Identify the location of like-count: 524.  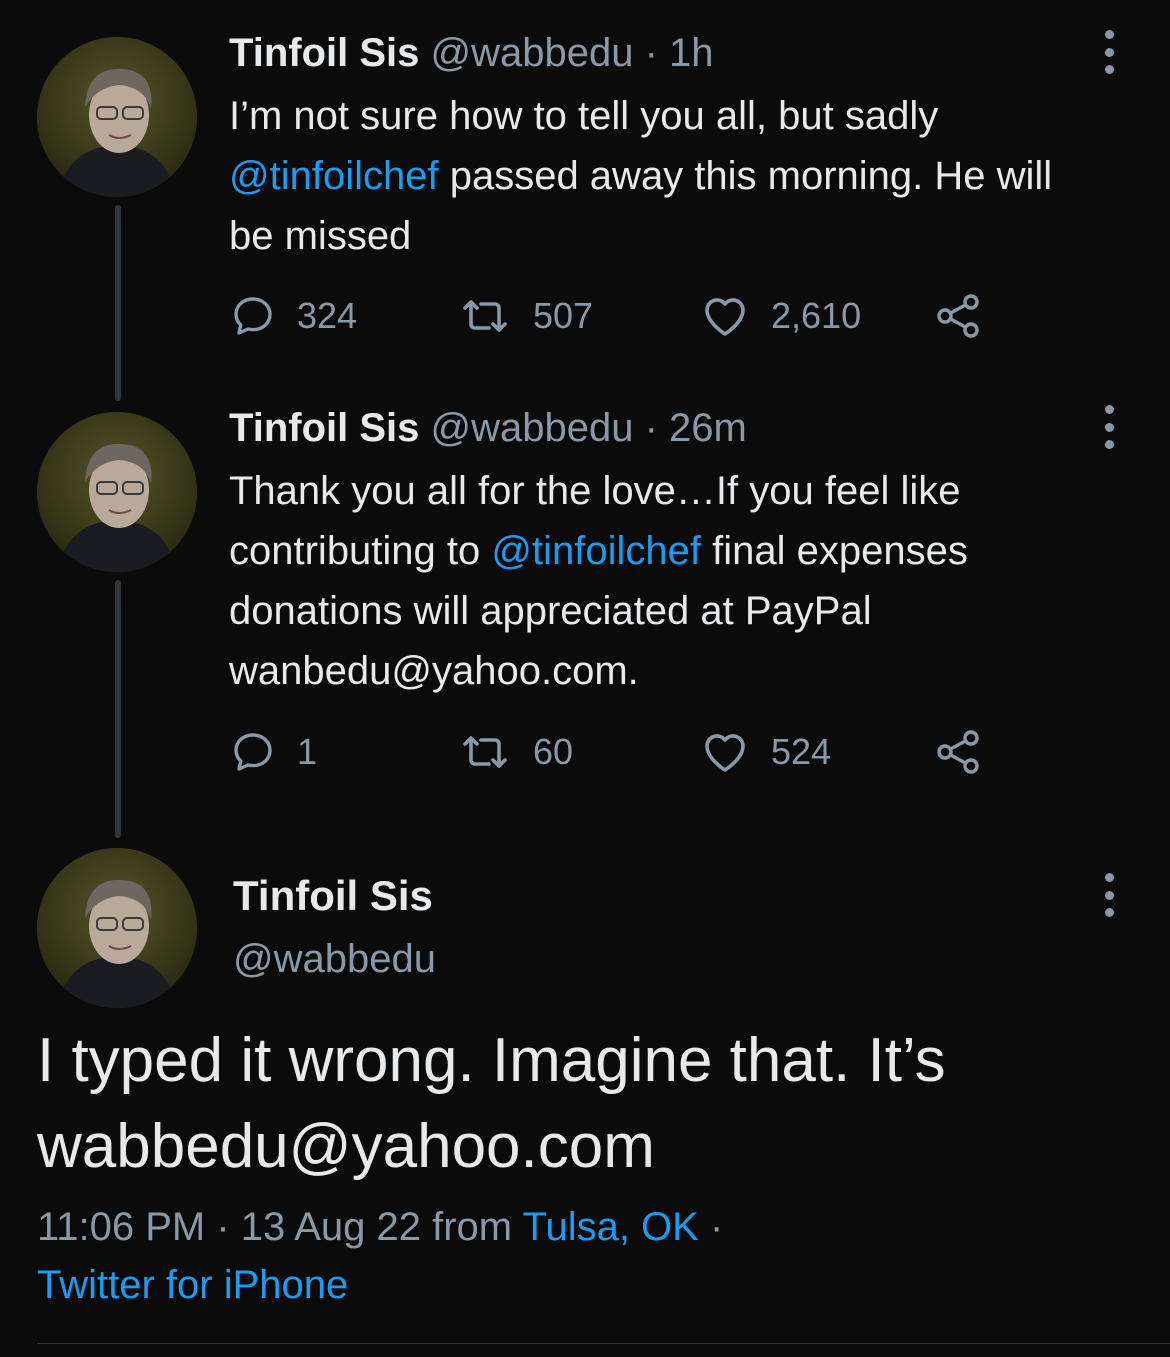
(801, 751).